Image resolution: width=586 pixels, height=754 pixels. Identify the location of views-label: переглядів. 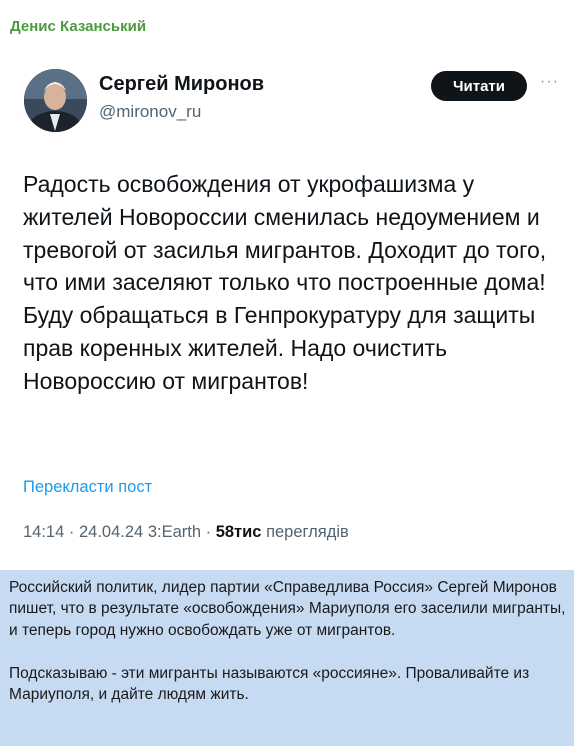
(307, 532).